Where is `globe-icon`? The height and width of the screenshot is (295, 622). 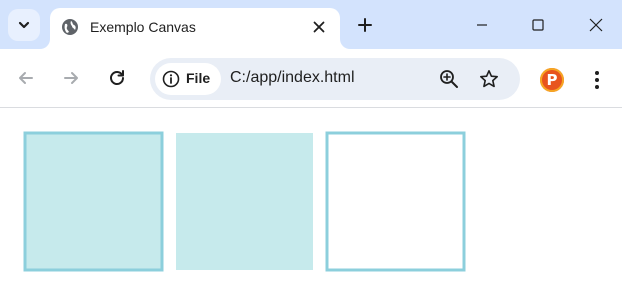 globe-icon is located at coordinates (70, 27).